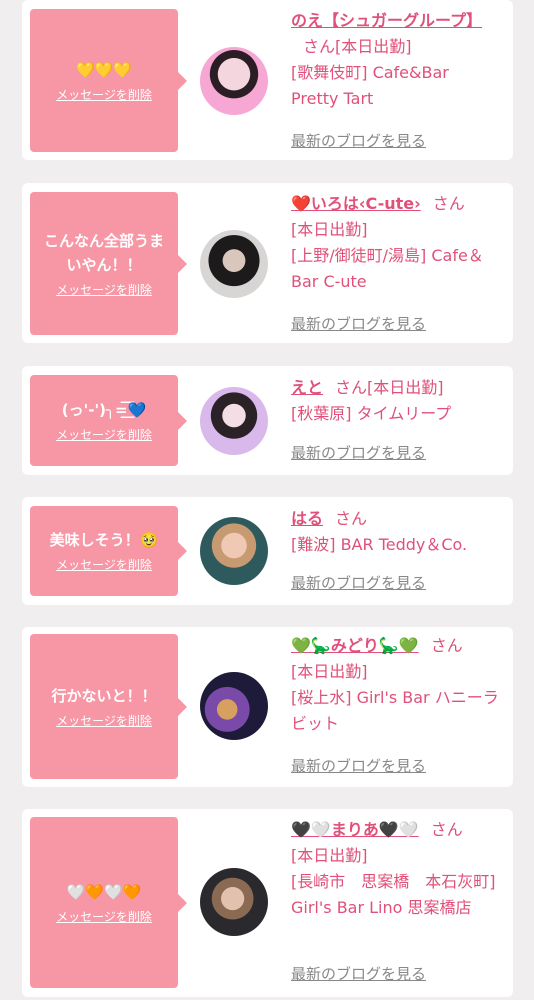 This screenshot has width=534, height=1000. Describe the element at coordinates (307, 387) in the screenshot. I see `cast-name-link: えと` at that location.